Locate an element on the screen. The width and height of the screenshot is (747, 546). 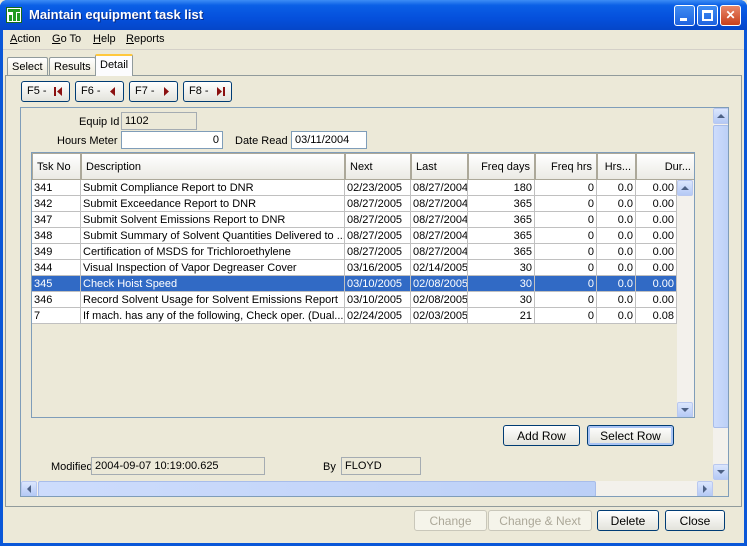
tab-detail: Detail is located at coordinates (114, 65).